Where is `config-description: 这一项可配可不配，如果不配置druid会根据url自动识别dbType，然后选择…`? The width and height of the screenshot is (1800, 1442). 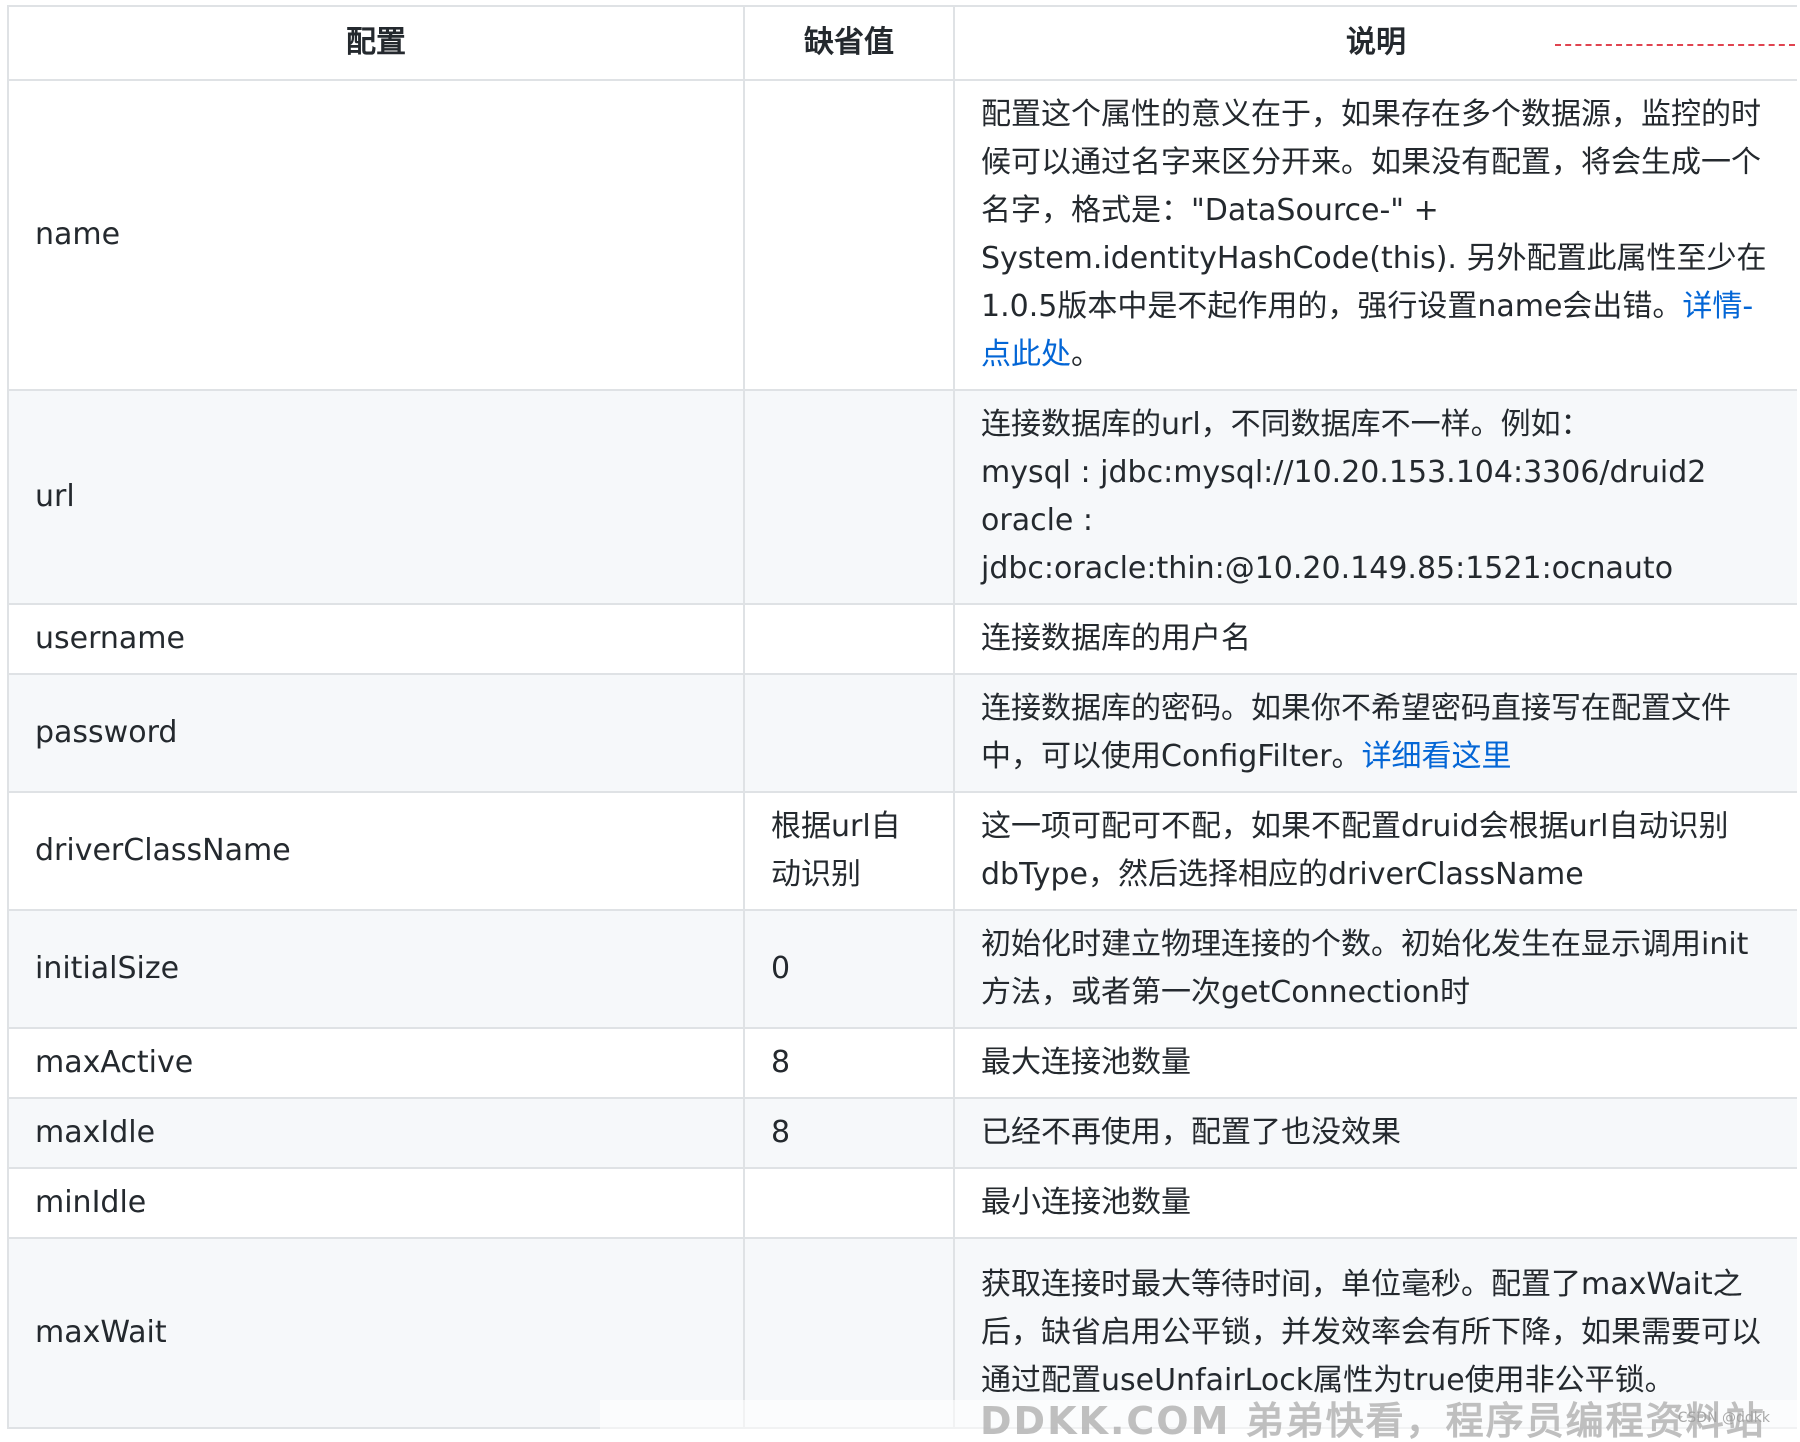 config-description: 这一项可配可不配，如果不配置druid会根据url自动识别dbType，然后选择… is located at coordinates (1375, 851).